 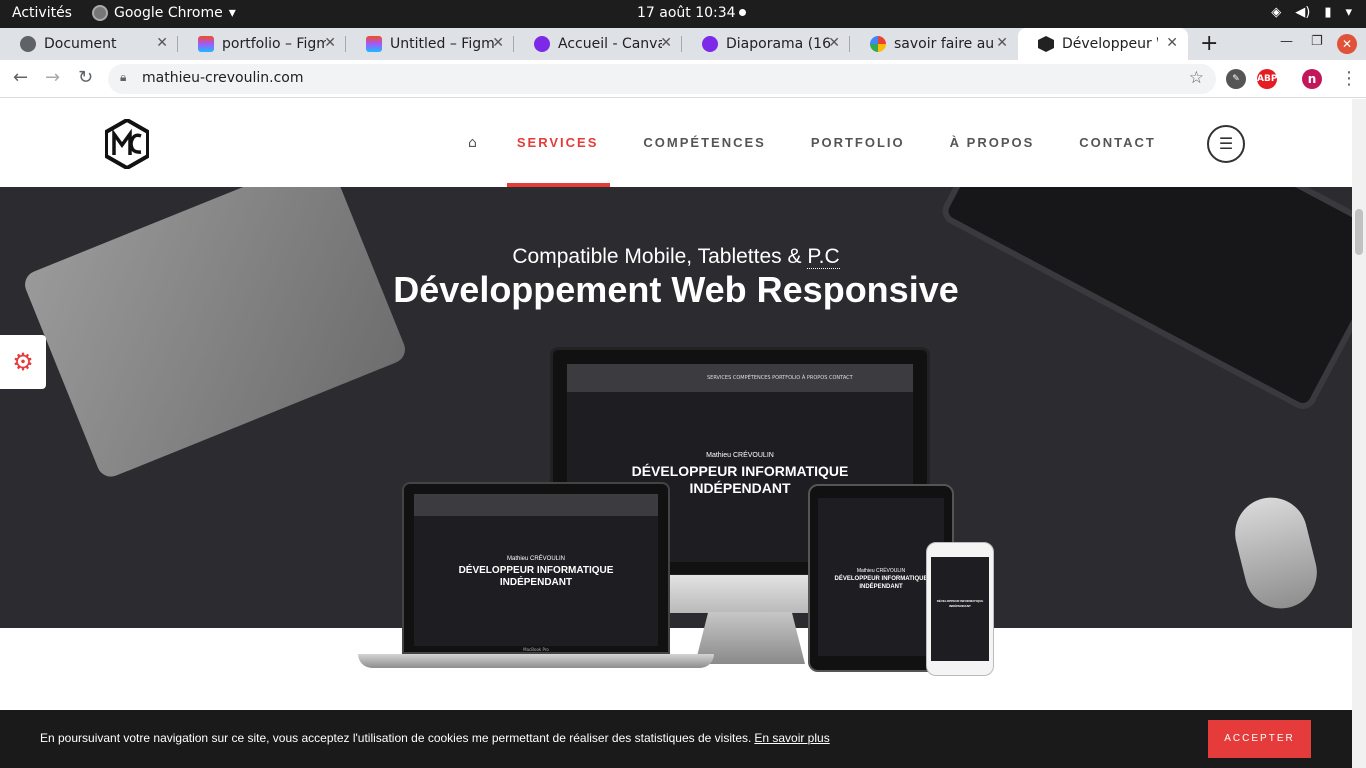 I want to click on window-close-button: ✕, so click(x=1347, y=44).